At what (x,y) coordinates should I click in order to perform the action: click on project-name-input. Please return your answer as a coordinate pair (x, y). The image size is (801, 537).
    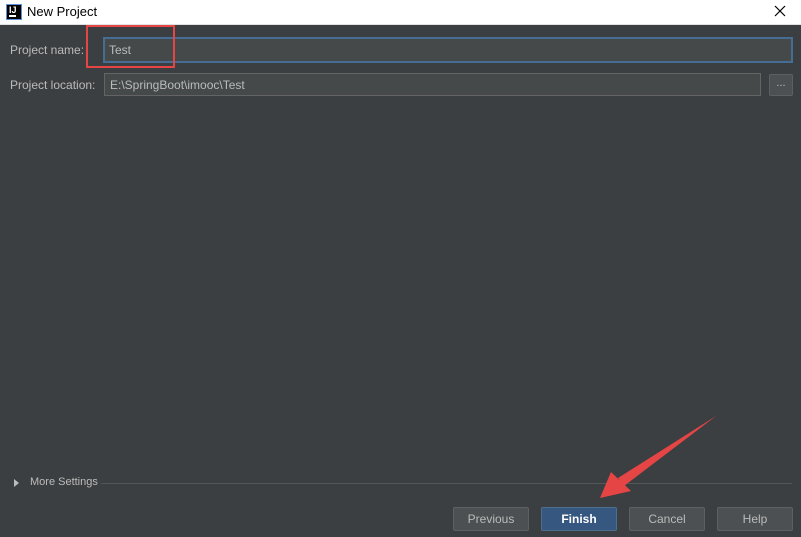
    Looking at the image, I should click on (448, 50).